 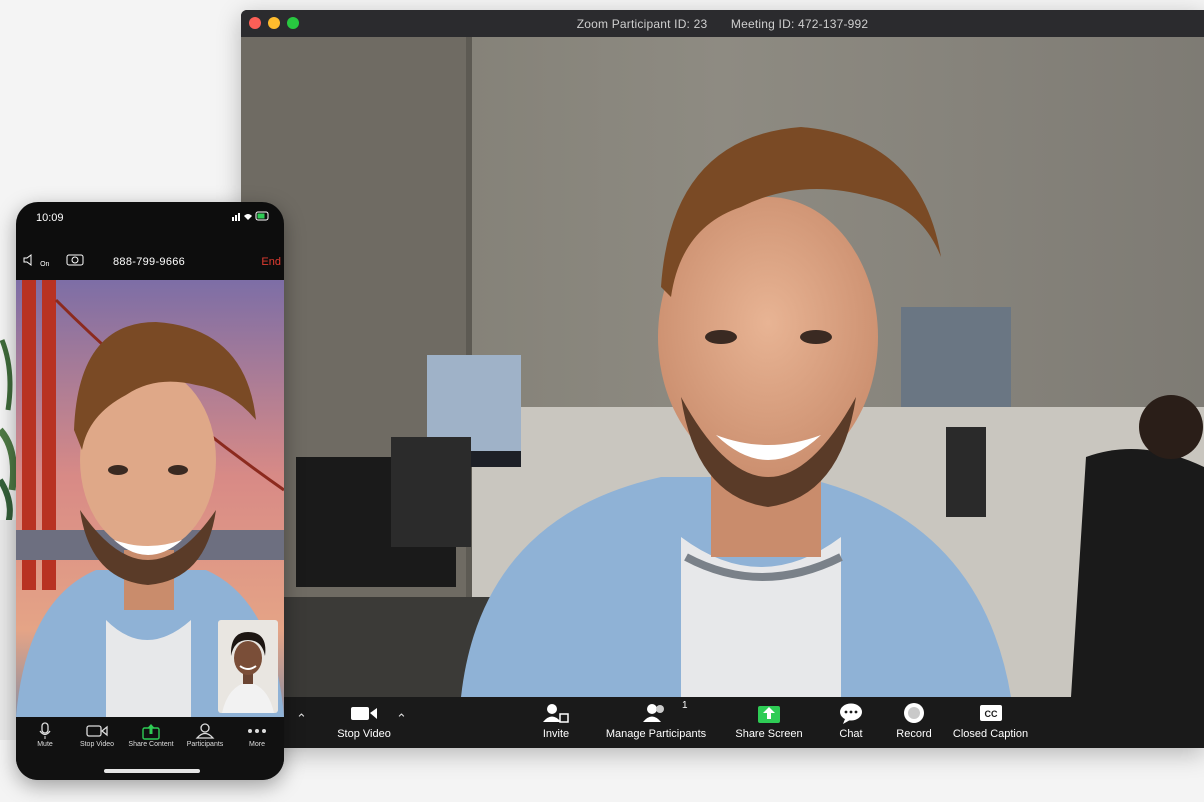 I want to click on stop-video-button: Stop Video, so click(x=364, y=720).